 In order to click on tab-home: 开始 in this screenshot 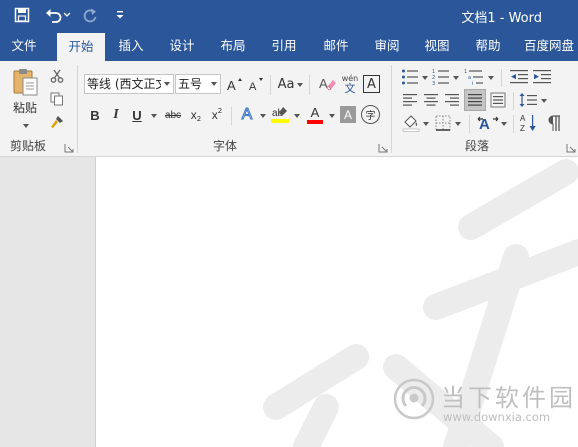, I will do `click(81, 47)`.